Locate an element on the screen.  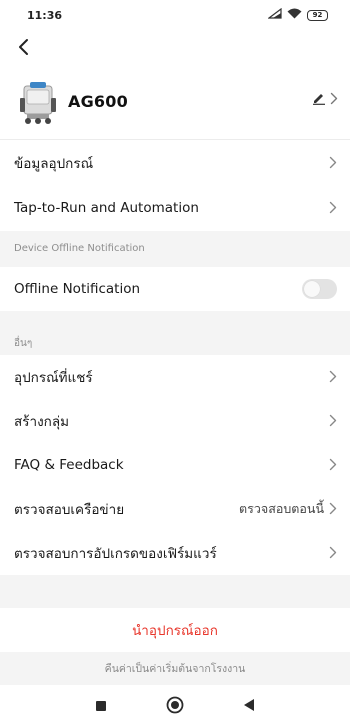
recent-apps-button is located at coordinates (101, 707).